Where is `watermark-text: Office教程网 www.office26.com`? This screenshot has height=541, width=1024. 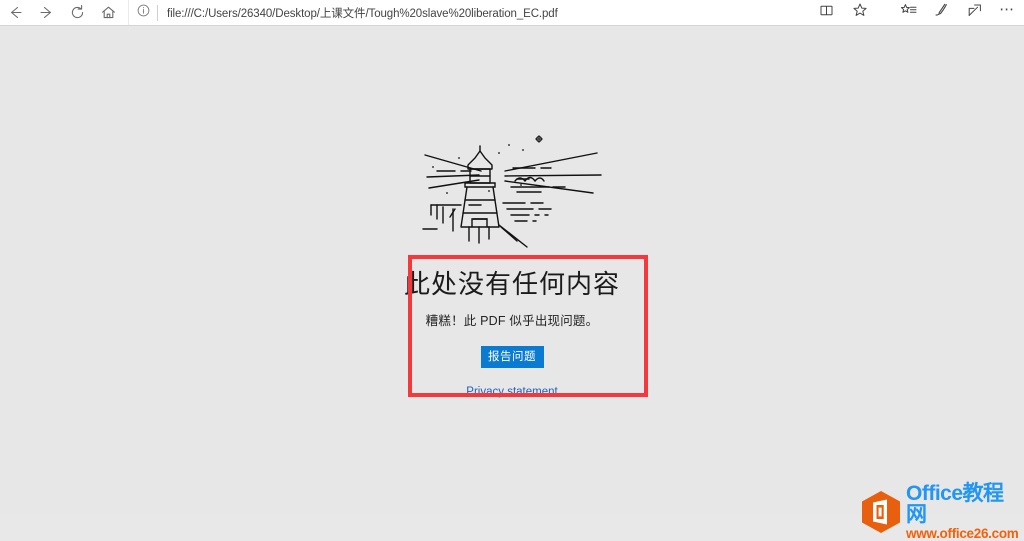 watermark-text: Office教程网 www.office26.com is located at coordinates (963, 512).